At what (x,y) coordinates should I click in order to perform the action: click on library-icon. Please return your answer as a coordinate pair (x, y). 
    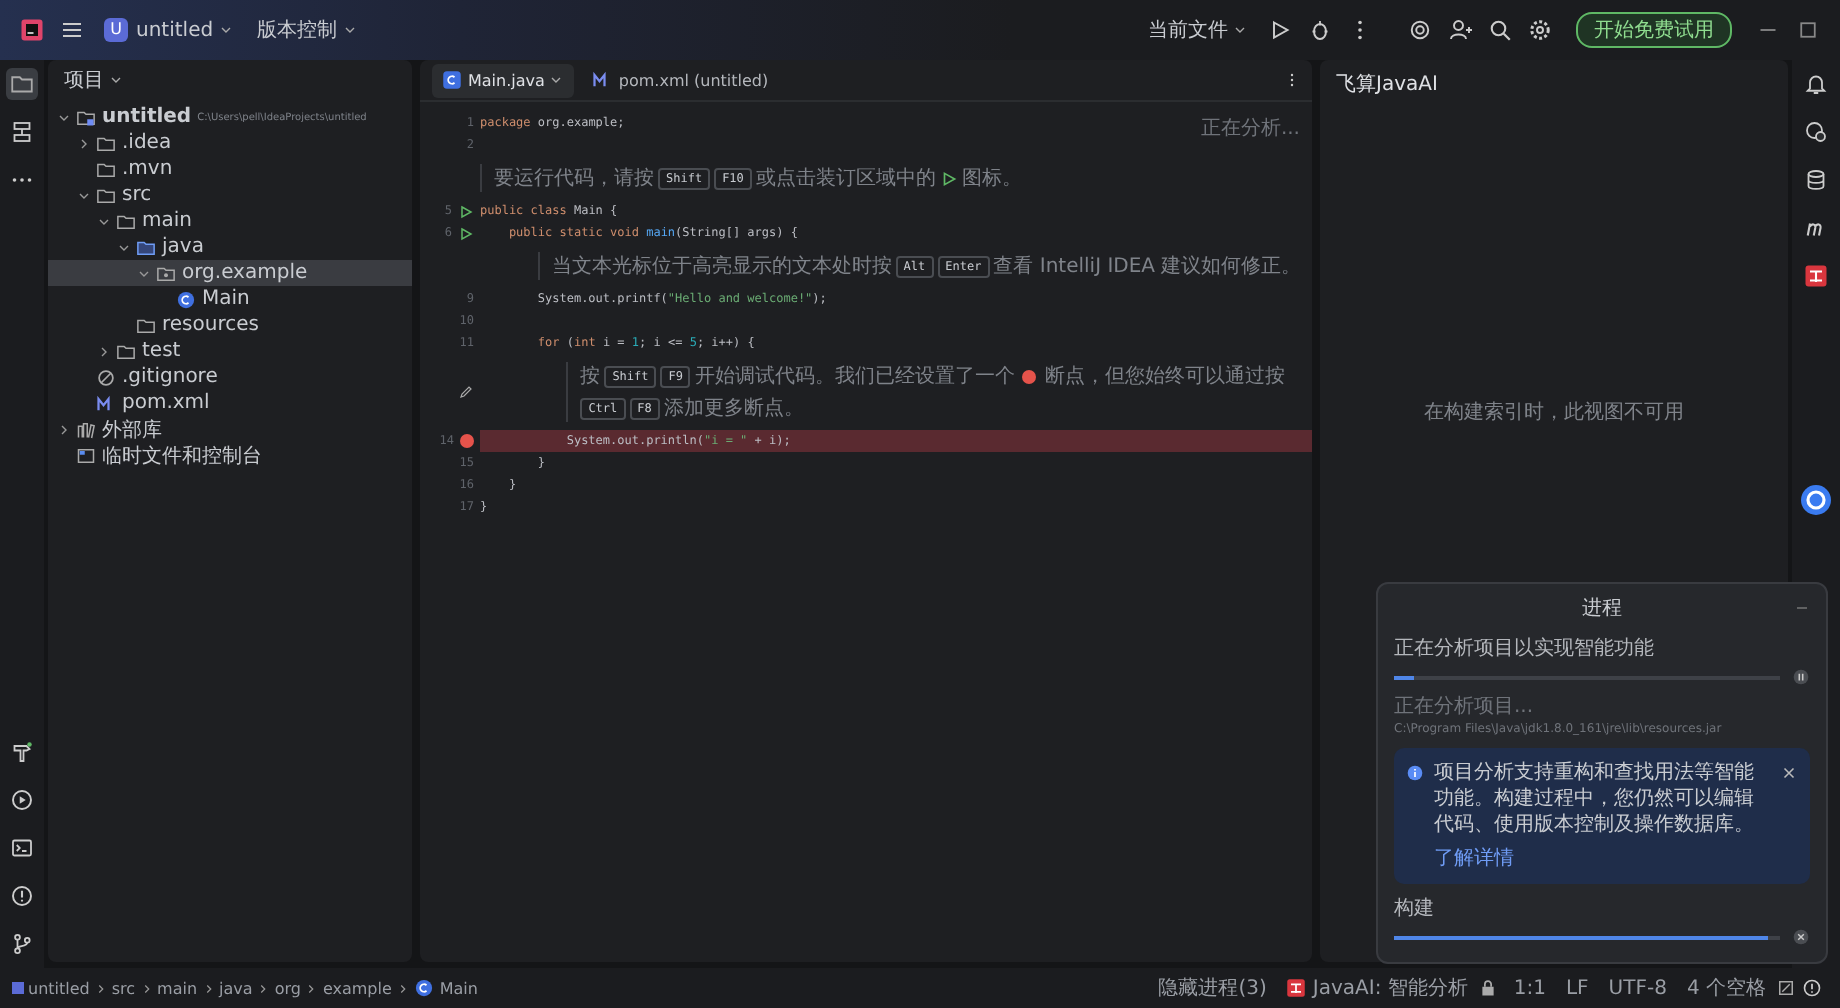
    Looking at the image, I should click on (86, 429).